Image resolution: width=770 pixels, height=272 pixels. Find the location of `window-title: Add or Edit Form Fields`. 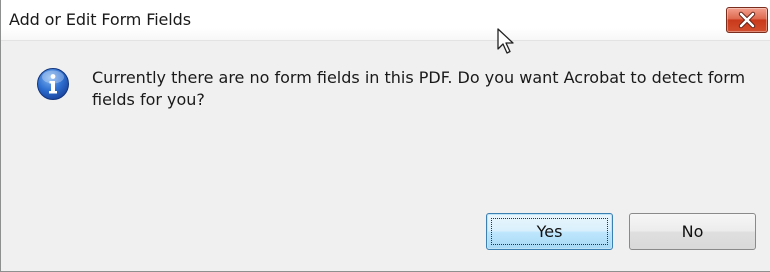

window-title: Add or Edit Form Fields is located at coordinates (100, 19).